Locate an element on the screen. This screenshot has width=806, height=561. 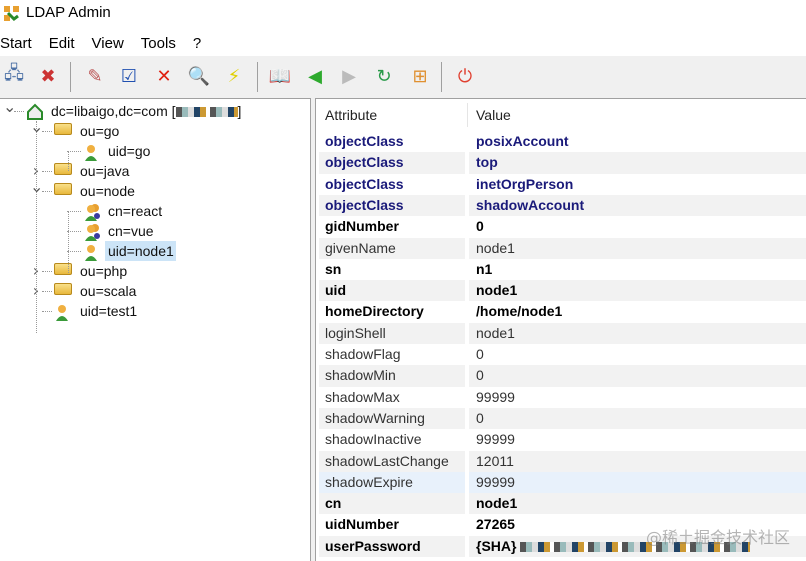
back-button: ◀ is located at coordinates (315, 76).